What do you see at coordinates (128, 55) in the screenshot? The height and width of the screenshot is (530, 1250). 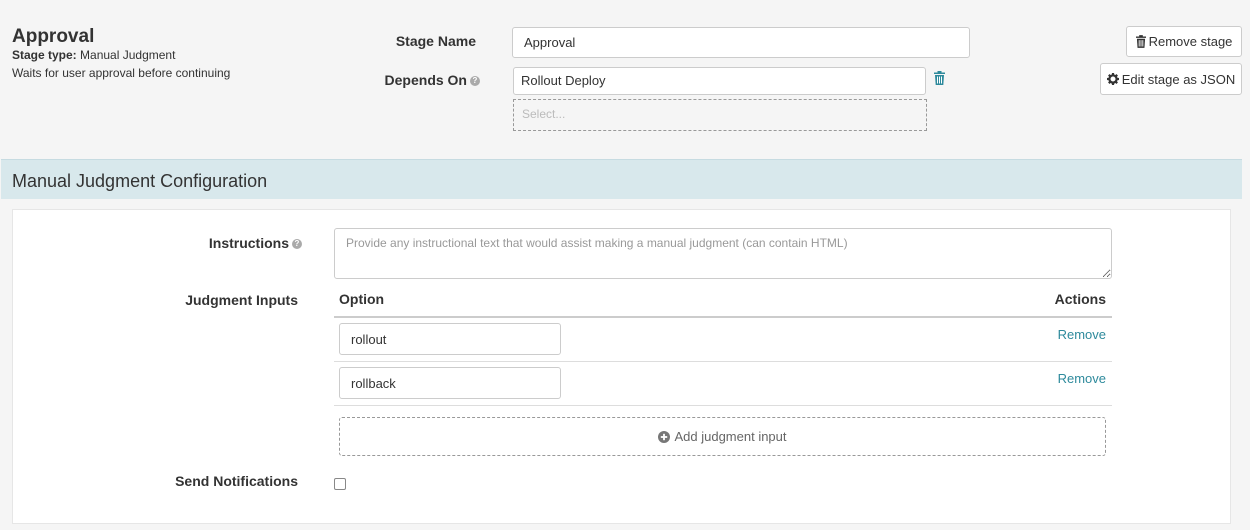 I see `stage-type-value: Manual Judgment` at bounding box center [128, 55].